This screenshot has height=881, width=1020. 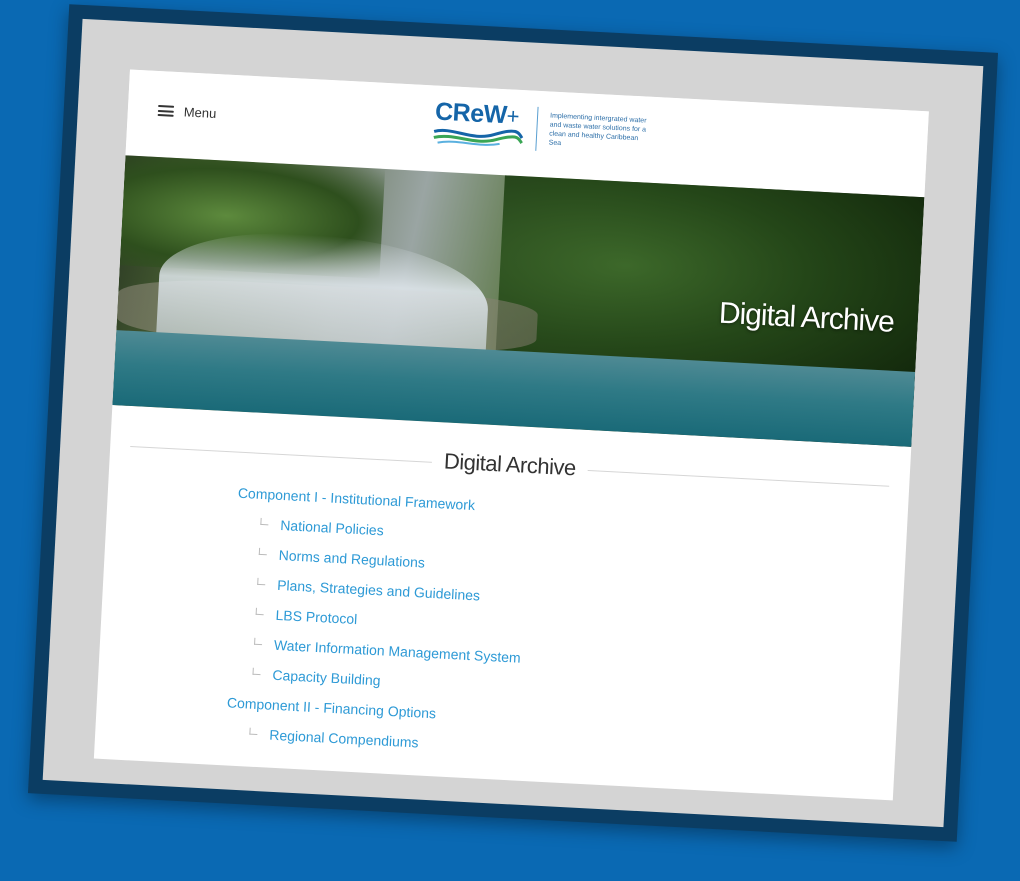 I want to click on logo-divider, so click(x=537, y=128).